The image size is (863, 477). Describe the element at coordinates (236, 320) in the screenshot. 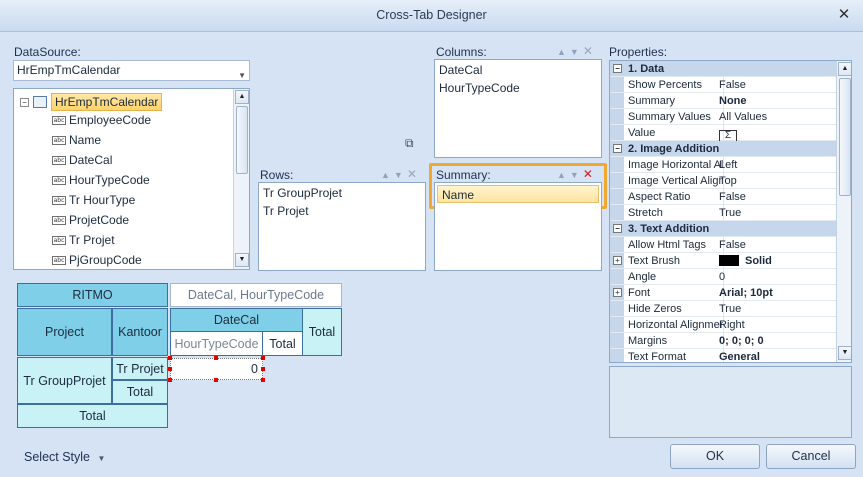

I see `col-header-datecal: DateCal` at that location.